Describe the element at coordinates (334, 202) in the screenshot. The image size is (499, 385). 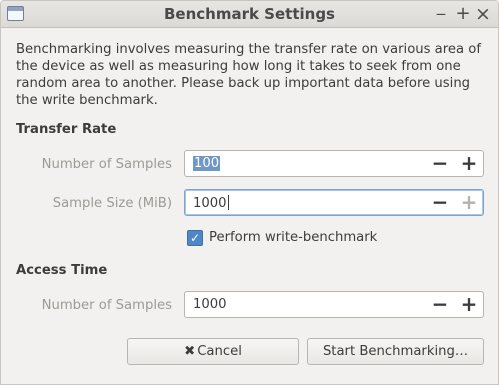
I see `sample-size-spinner: 1000 − +` at that location.